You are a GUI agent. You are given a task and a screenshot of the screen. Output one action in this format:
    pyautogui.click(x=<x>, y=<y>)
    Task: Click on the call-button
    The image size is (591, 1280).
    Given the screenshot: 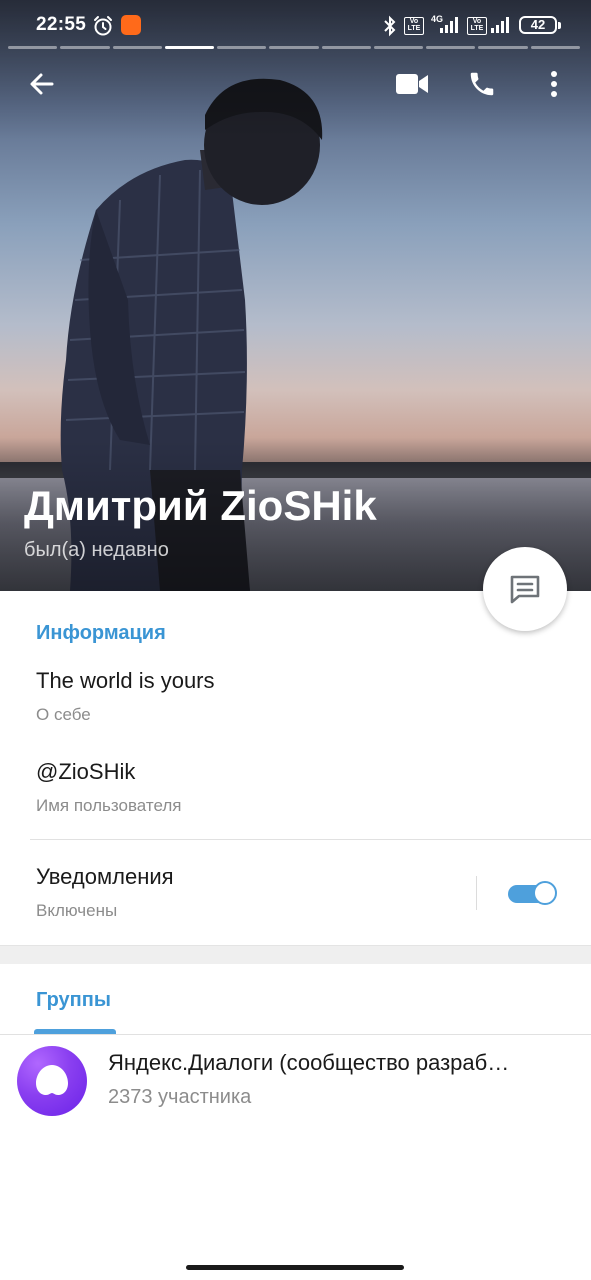 What is the action you would take?
    pyautogui.click(x=482, y=84)
    